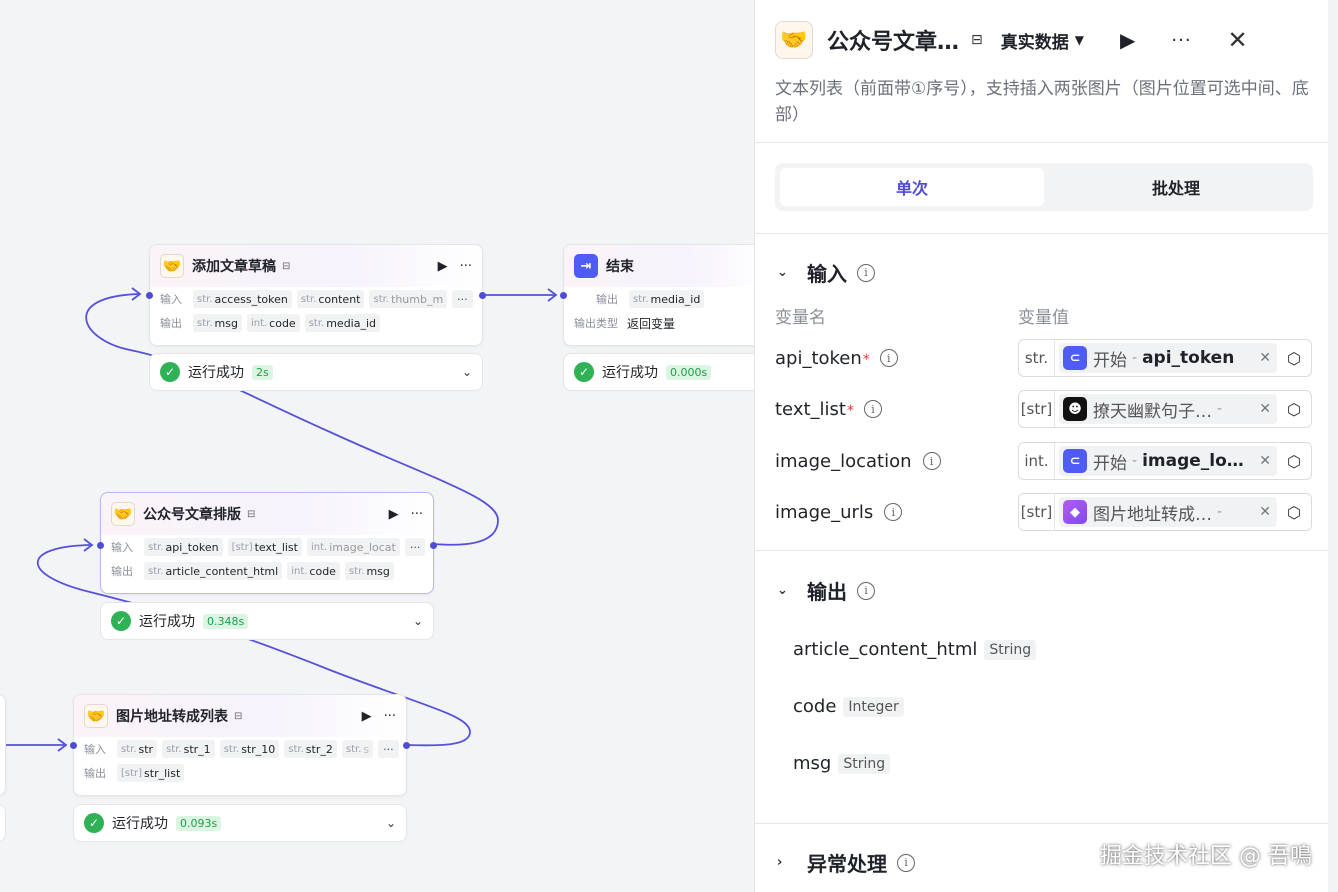 The image size is (1338, 892). Describe the element at coordinates (234, 267) in the screenshot. I see `node-title: 添加文章草稿` at that location.